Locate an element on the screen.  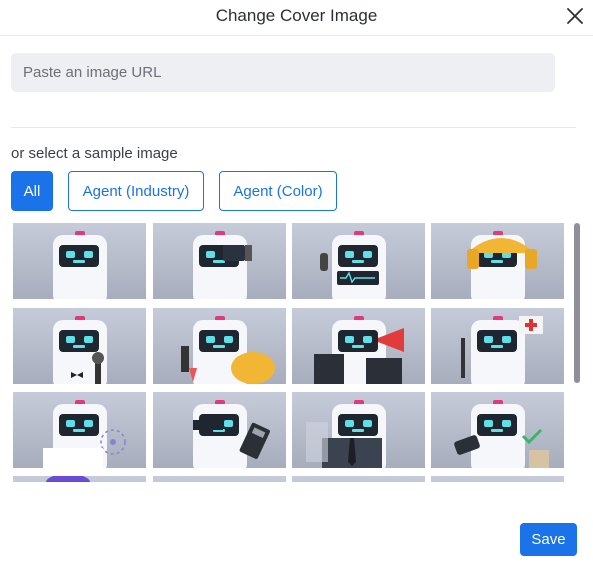
tab-all: All is located at coordinates (32, 191).